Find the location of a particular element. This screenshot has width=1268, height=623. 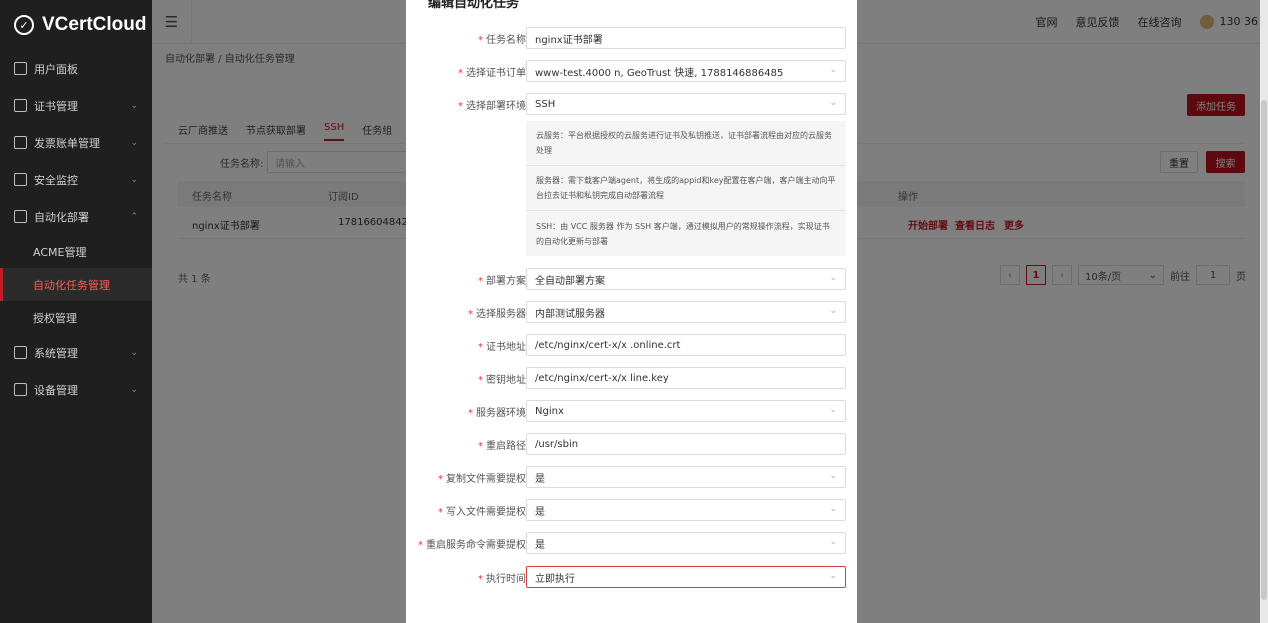

form-row-deploy-plan: * 部署方案 全自动部署方案 ⌄ is located at coordinates (631, 279).